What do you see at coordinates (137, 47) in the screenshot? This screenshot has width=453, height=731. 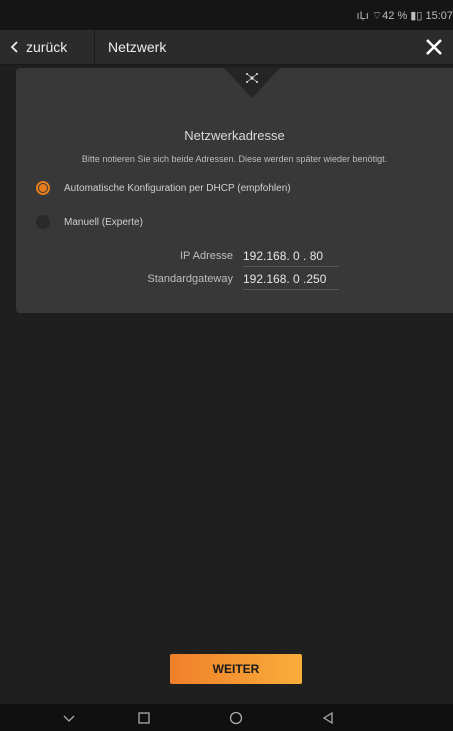 I see `page-title: Netzwerk` at bounding box center [137, 47].